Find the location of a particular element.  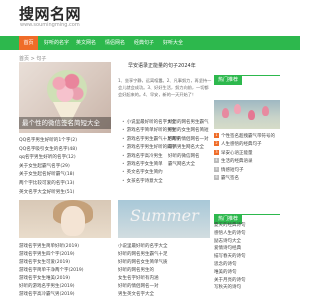

list-item: 英文名字大全好听男生(51) is located at coordinates (65, 193).